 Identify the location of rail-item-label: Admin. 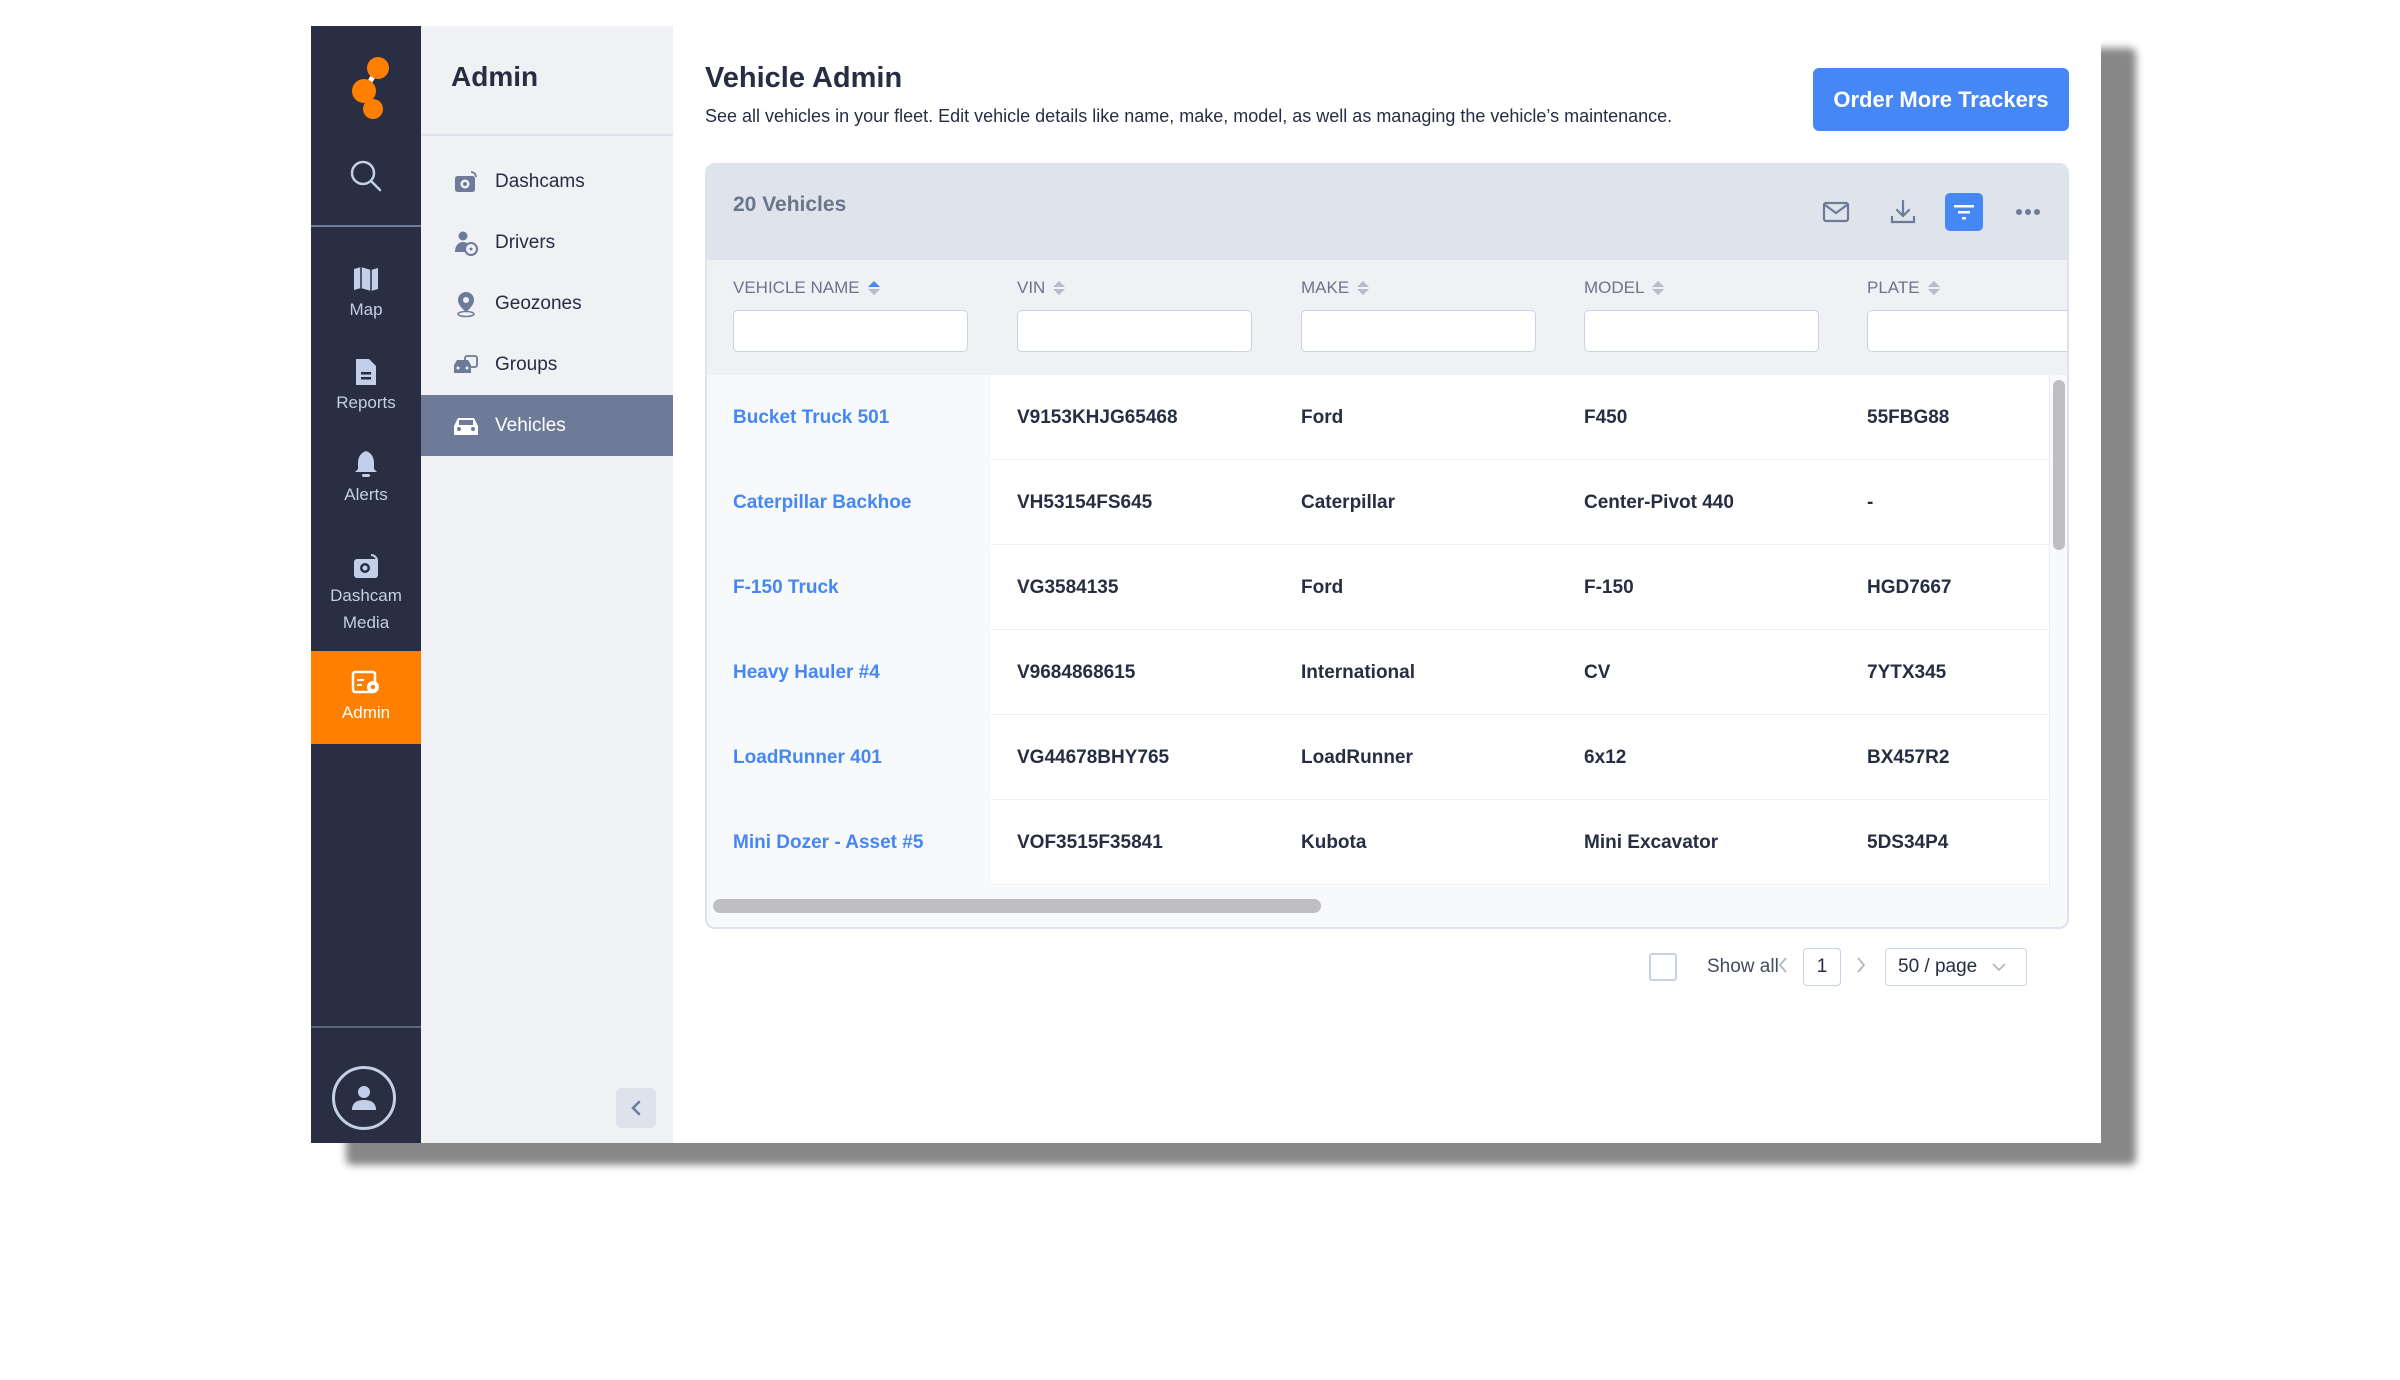
(366, 712).